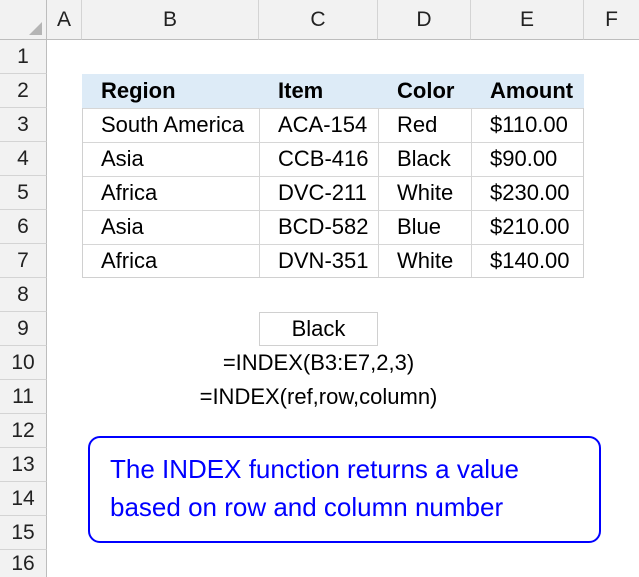 Image resolution: width=639 pixels, height=577 pixels. What do you see at coordinates (318, 227) in the screenshot?
I see `table-cell-item: BCD-582` at bounding box center [318, 227].